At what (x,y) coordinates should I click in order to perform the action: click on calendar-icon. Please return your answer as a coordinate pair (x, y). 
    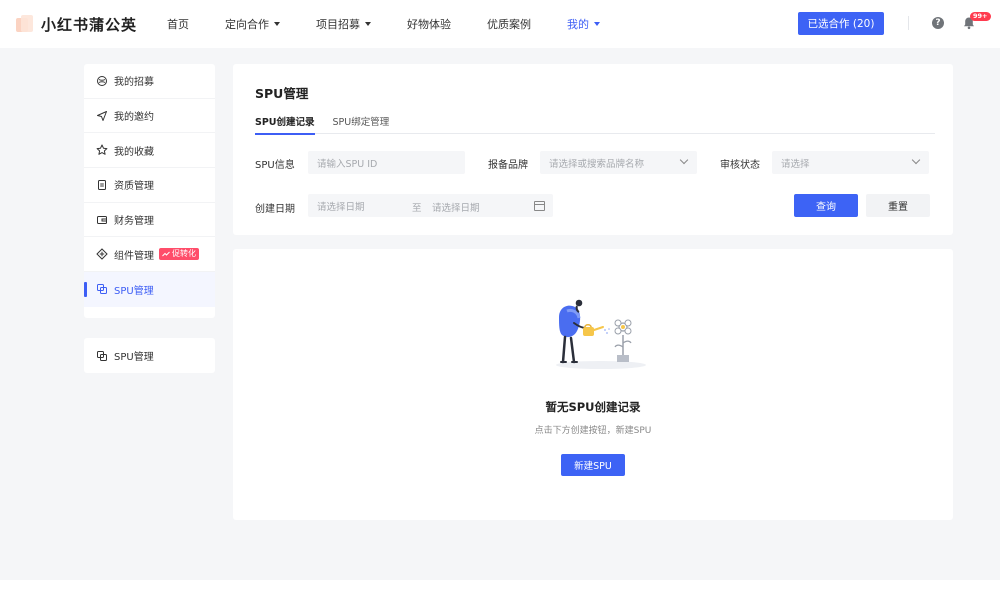
    Looking at the image, I should click on (539, 206).